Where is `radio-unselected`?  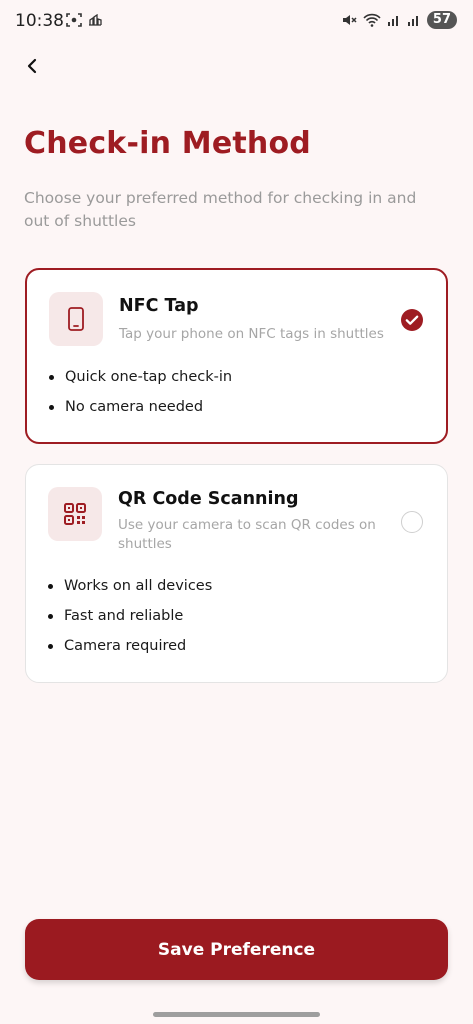
radio-unselected is located at coordinates (412, 522).